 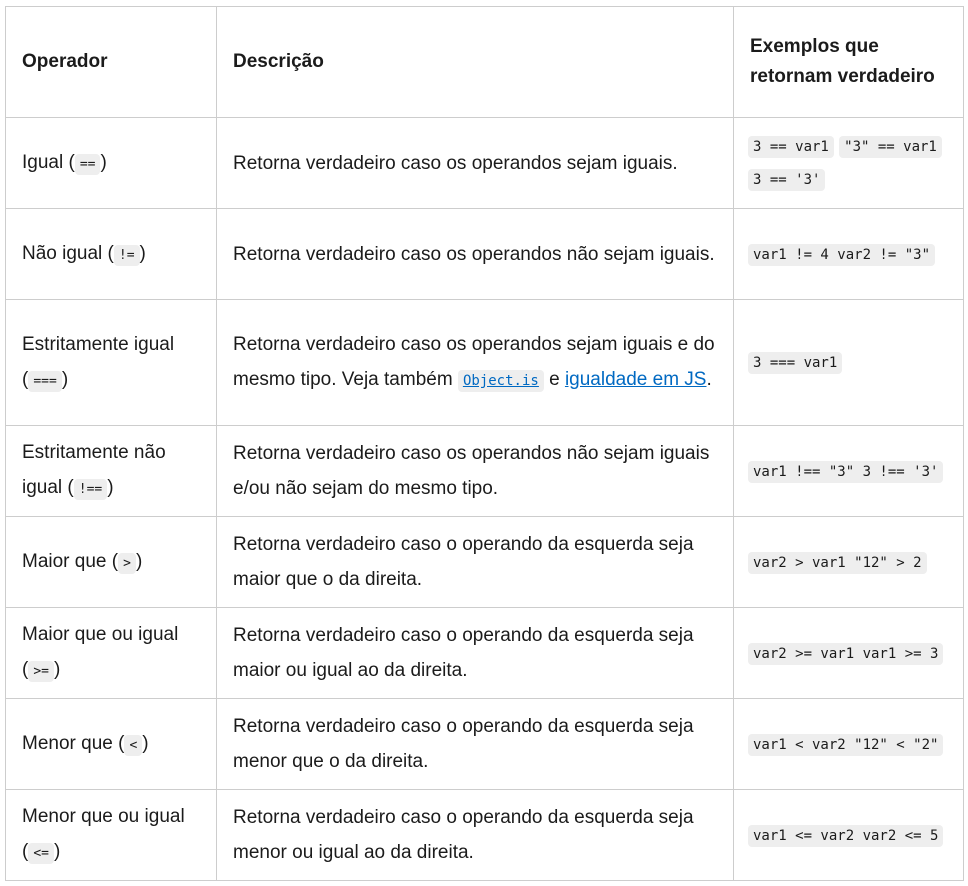 I want to click on equality-in-js-link: igualdade em JS, so click(x=636, y=379).